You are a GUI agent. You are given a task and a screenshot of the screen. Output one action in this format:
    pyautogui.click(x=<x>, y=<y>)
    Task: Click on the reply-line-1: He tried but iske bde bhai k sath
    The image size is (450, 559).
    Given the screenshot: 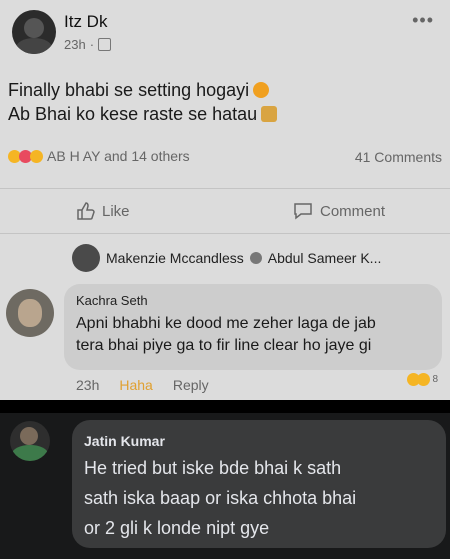 What is the action you would take?
    pyautogui.click(x=213, y=468)
    